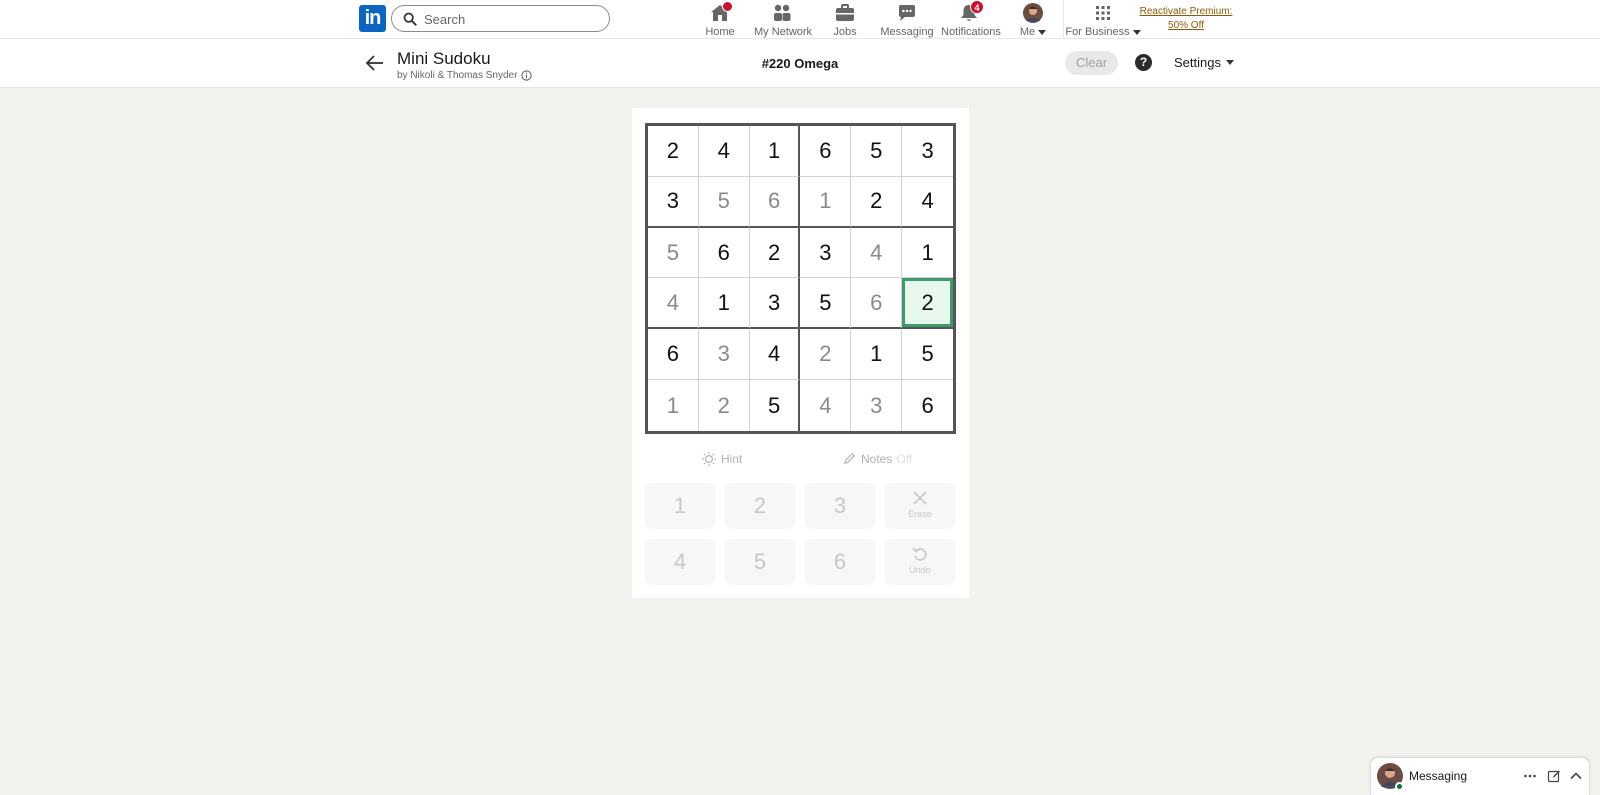  Describe the element at coordinates (1143, 62) in the screenshot. I see `help-icon: ?` at that location.